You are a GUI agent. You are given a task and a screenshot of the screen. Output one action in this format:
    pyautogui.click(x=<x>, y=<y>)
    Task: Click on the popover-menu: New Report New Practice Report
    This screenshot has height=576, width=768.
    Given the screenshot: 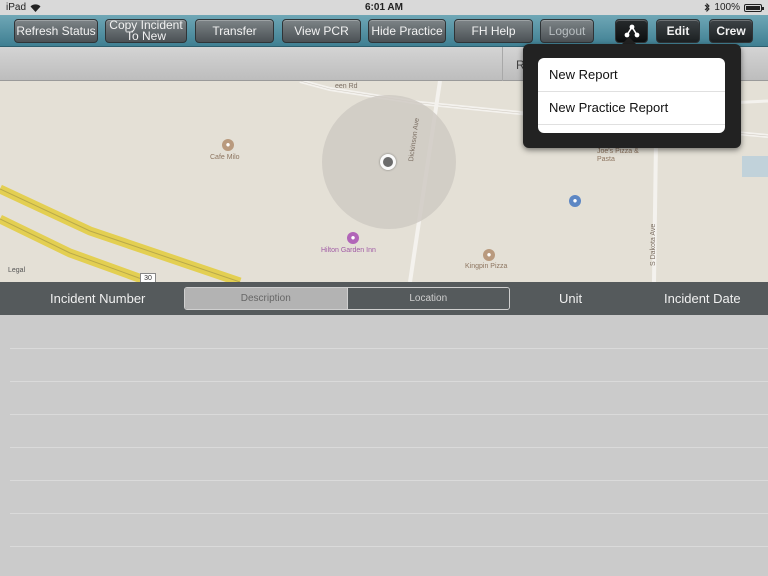 What is the action you would take?
    pyautogui.click(x=631, y=95)
    